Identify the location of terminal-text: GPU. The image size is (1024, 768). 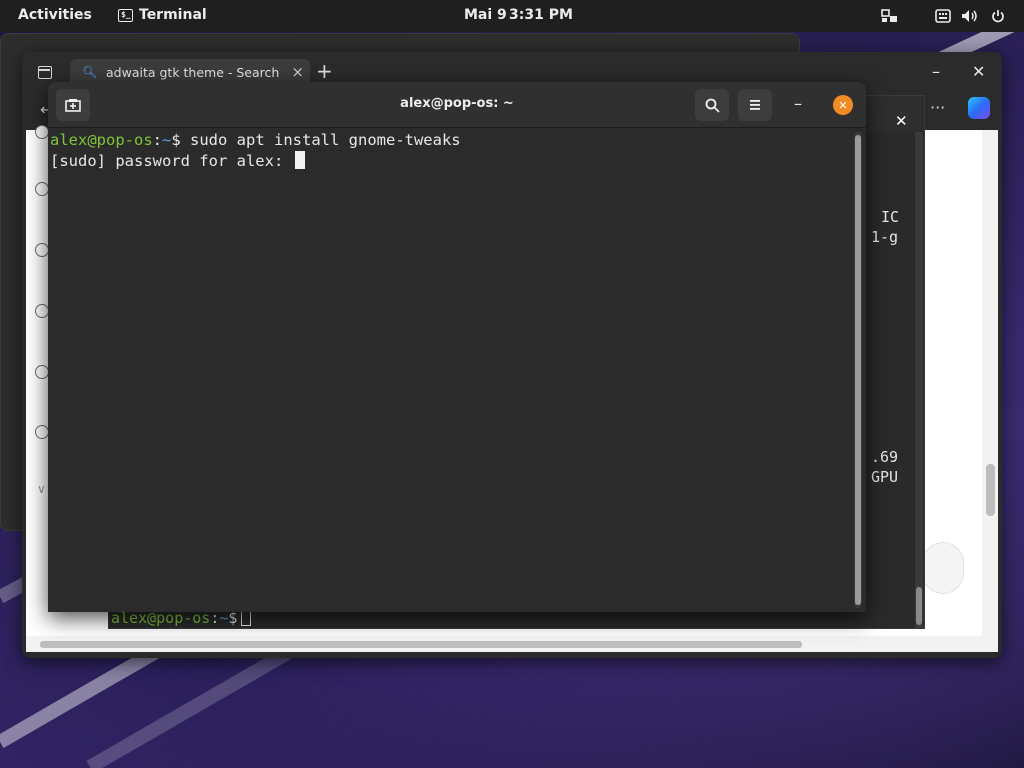
(885, 477).